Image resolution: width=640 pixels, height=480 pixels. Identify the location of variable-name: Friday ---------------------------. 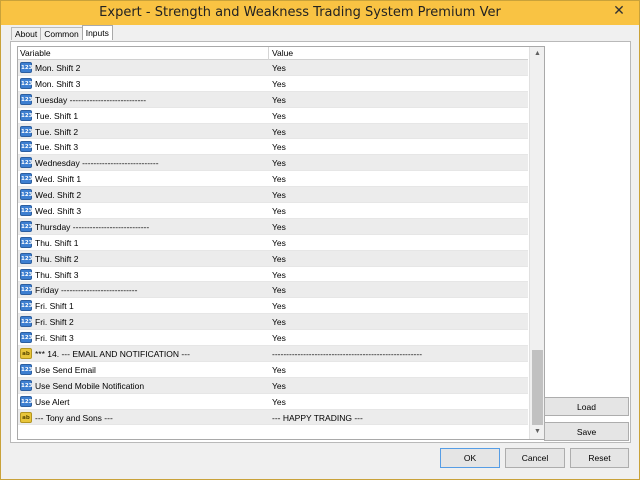
(86, 290).